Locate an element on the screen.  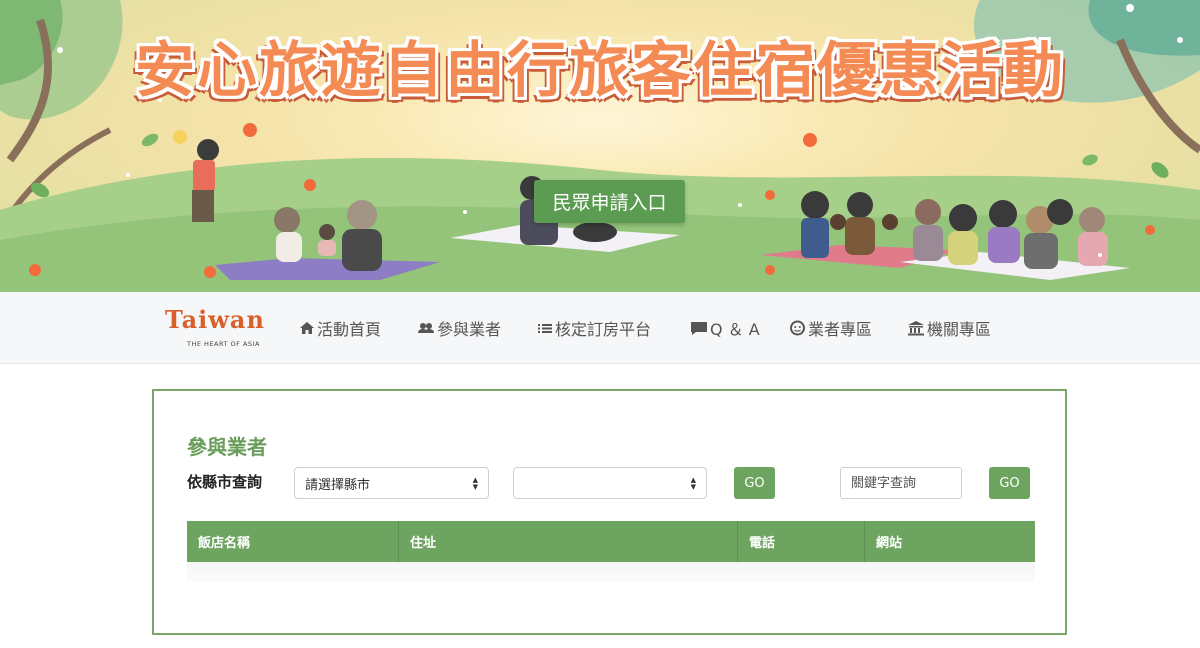
col-website: 網站 is located at coordinates (889, 543).